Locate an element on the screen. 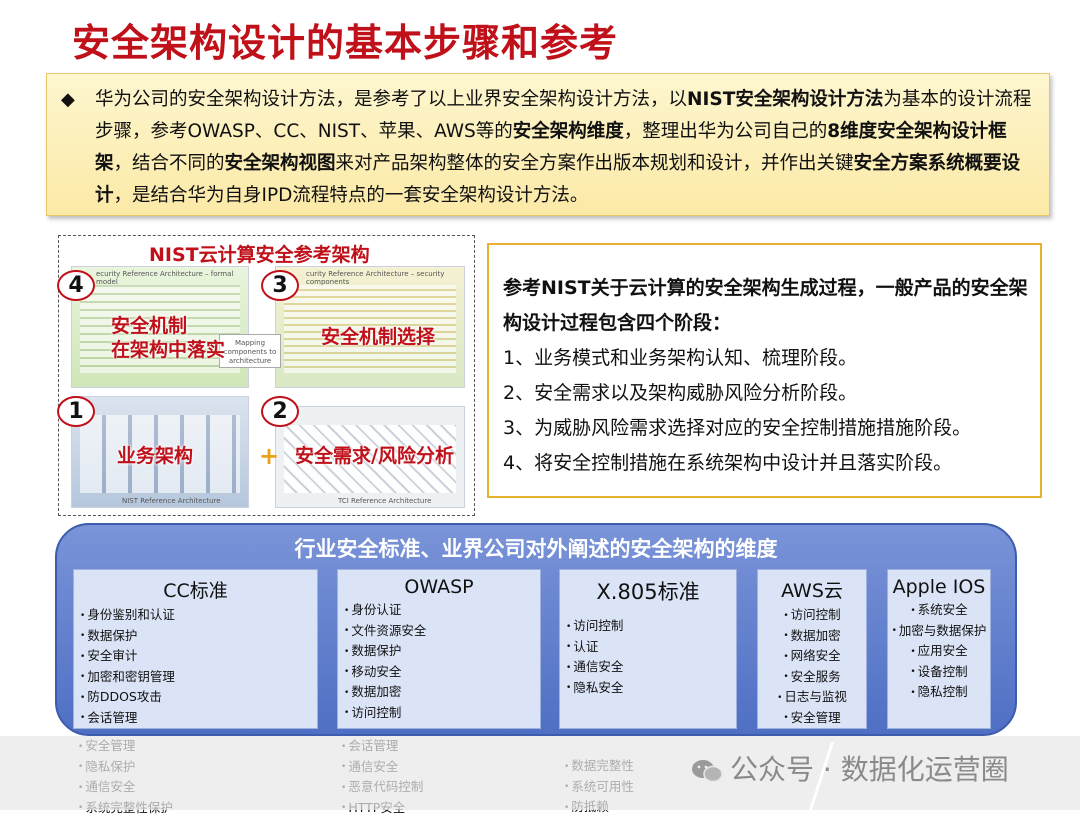  card-title: OWASP is located at coordinates (439, 587).